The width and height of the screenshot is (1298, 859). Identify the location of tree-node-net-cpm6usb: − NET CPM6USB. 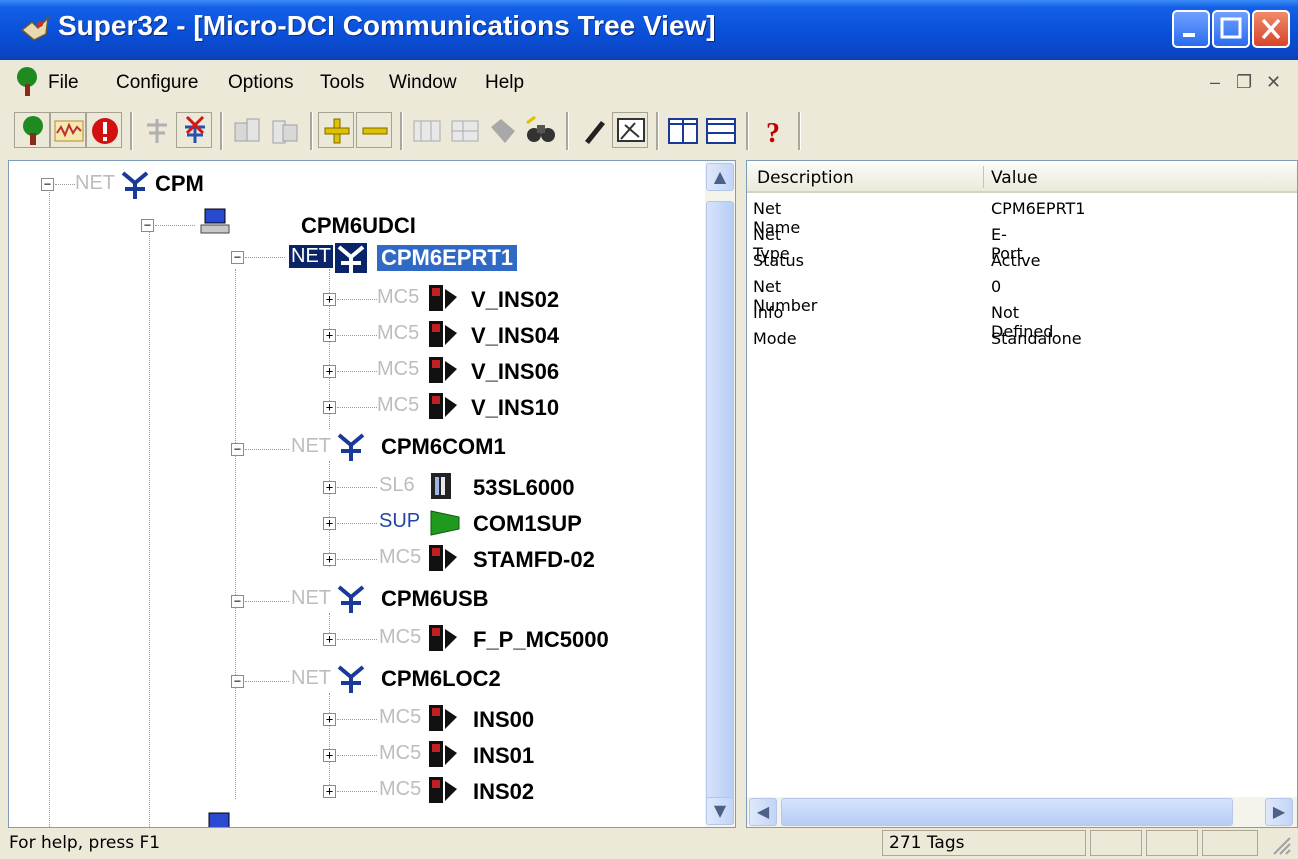
(309, 598).